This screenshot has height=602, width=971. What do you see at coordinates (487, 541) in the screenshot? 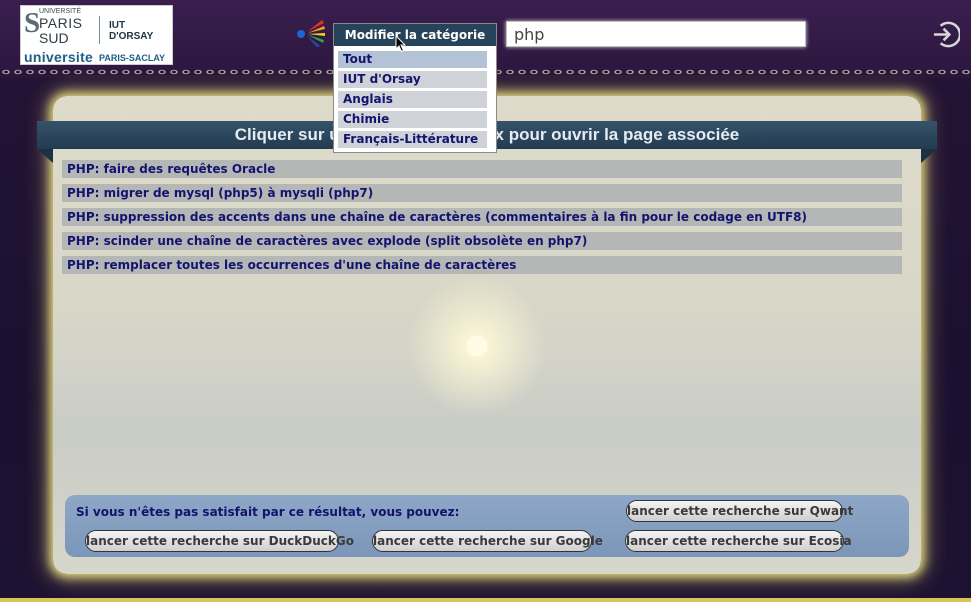
I see `search-google-button: lancer cette recherche sur Google` at bounding box center [487, 541].